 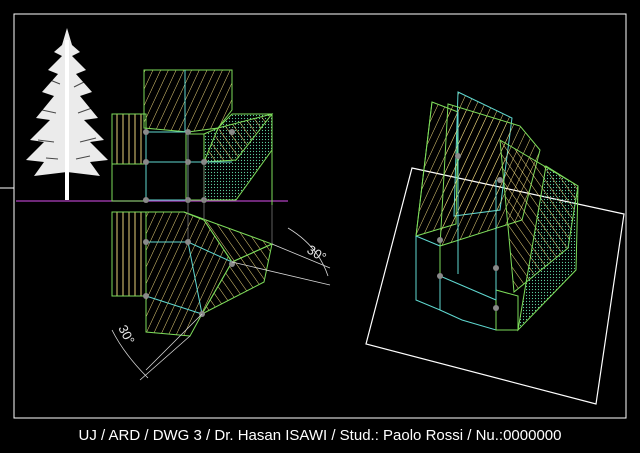 I want to click on angle-label-top: 30°, so click(x=316, y=253).